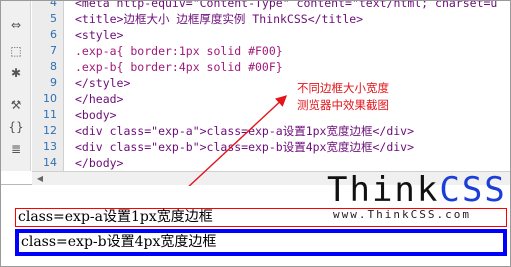  What do you see at coordinates (16, 86) in the screenshot?
I see `editor-toolbar: ⇔ ⬚ ✱ ⚒ {} ≣` at bounding box center [16, 86].